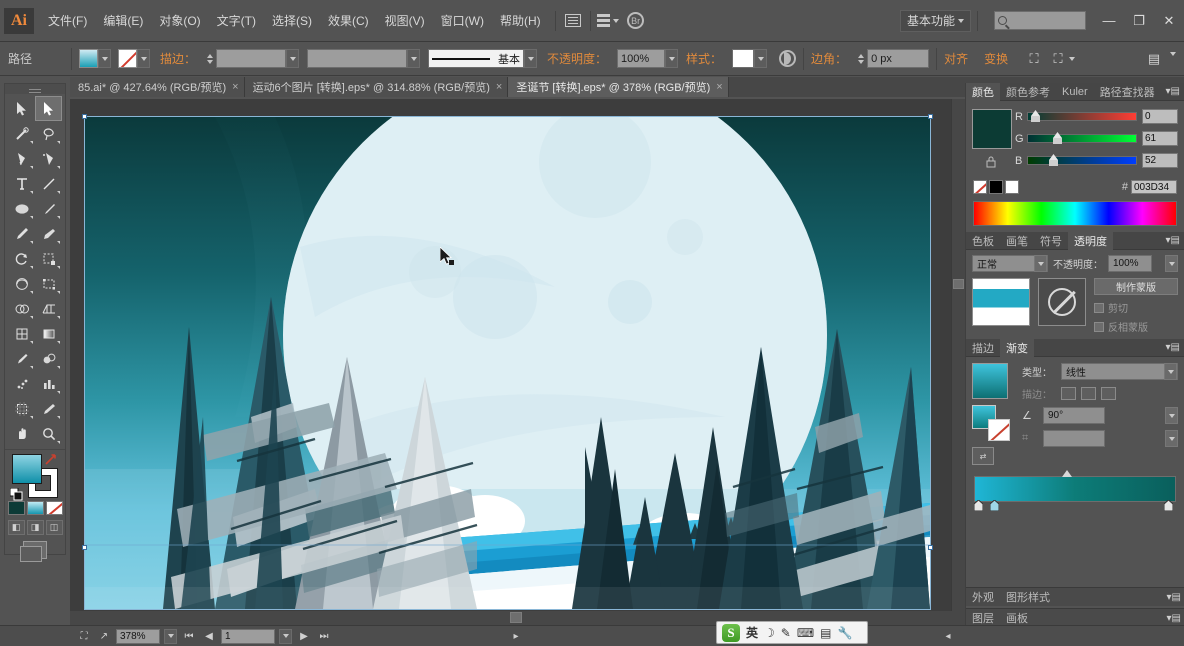 This screenshot has height=646, width=1184. What do you see at coordinates (248, 636) in the screenshot?
I see `page-number-field: 1` at bounding box center [248, 636].